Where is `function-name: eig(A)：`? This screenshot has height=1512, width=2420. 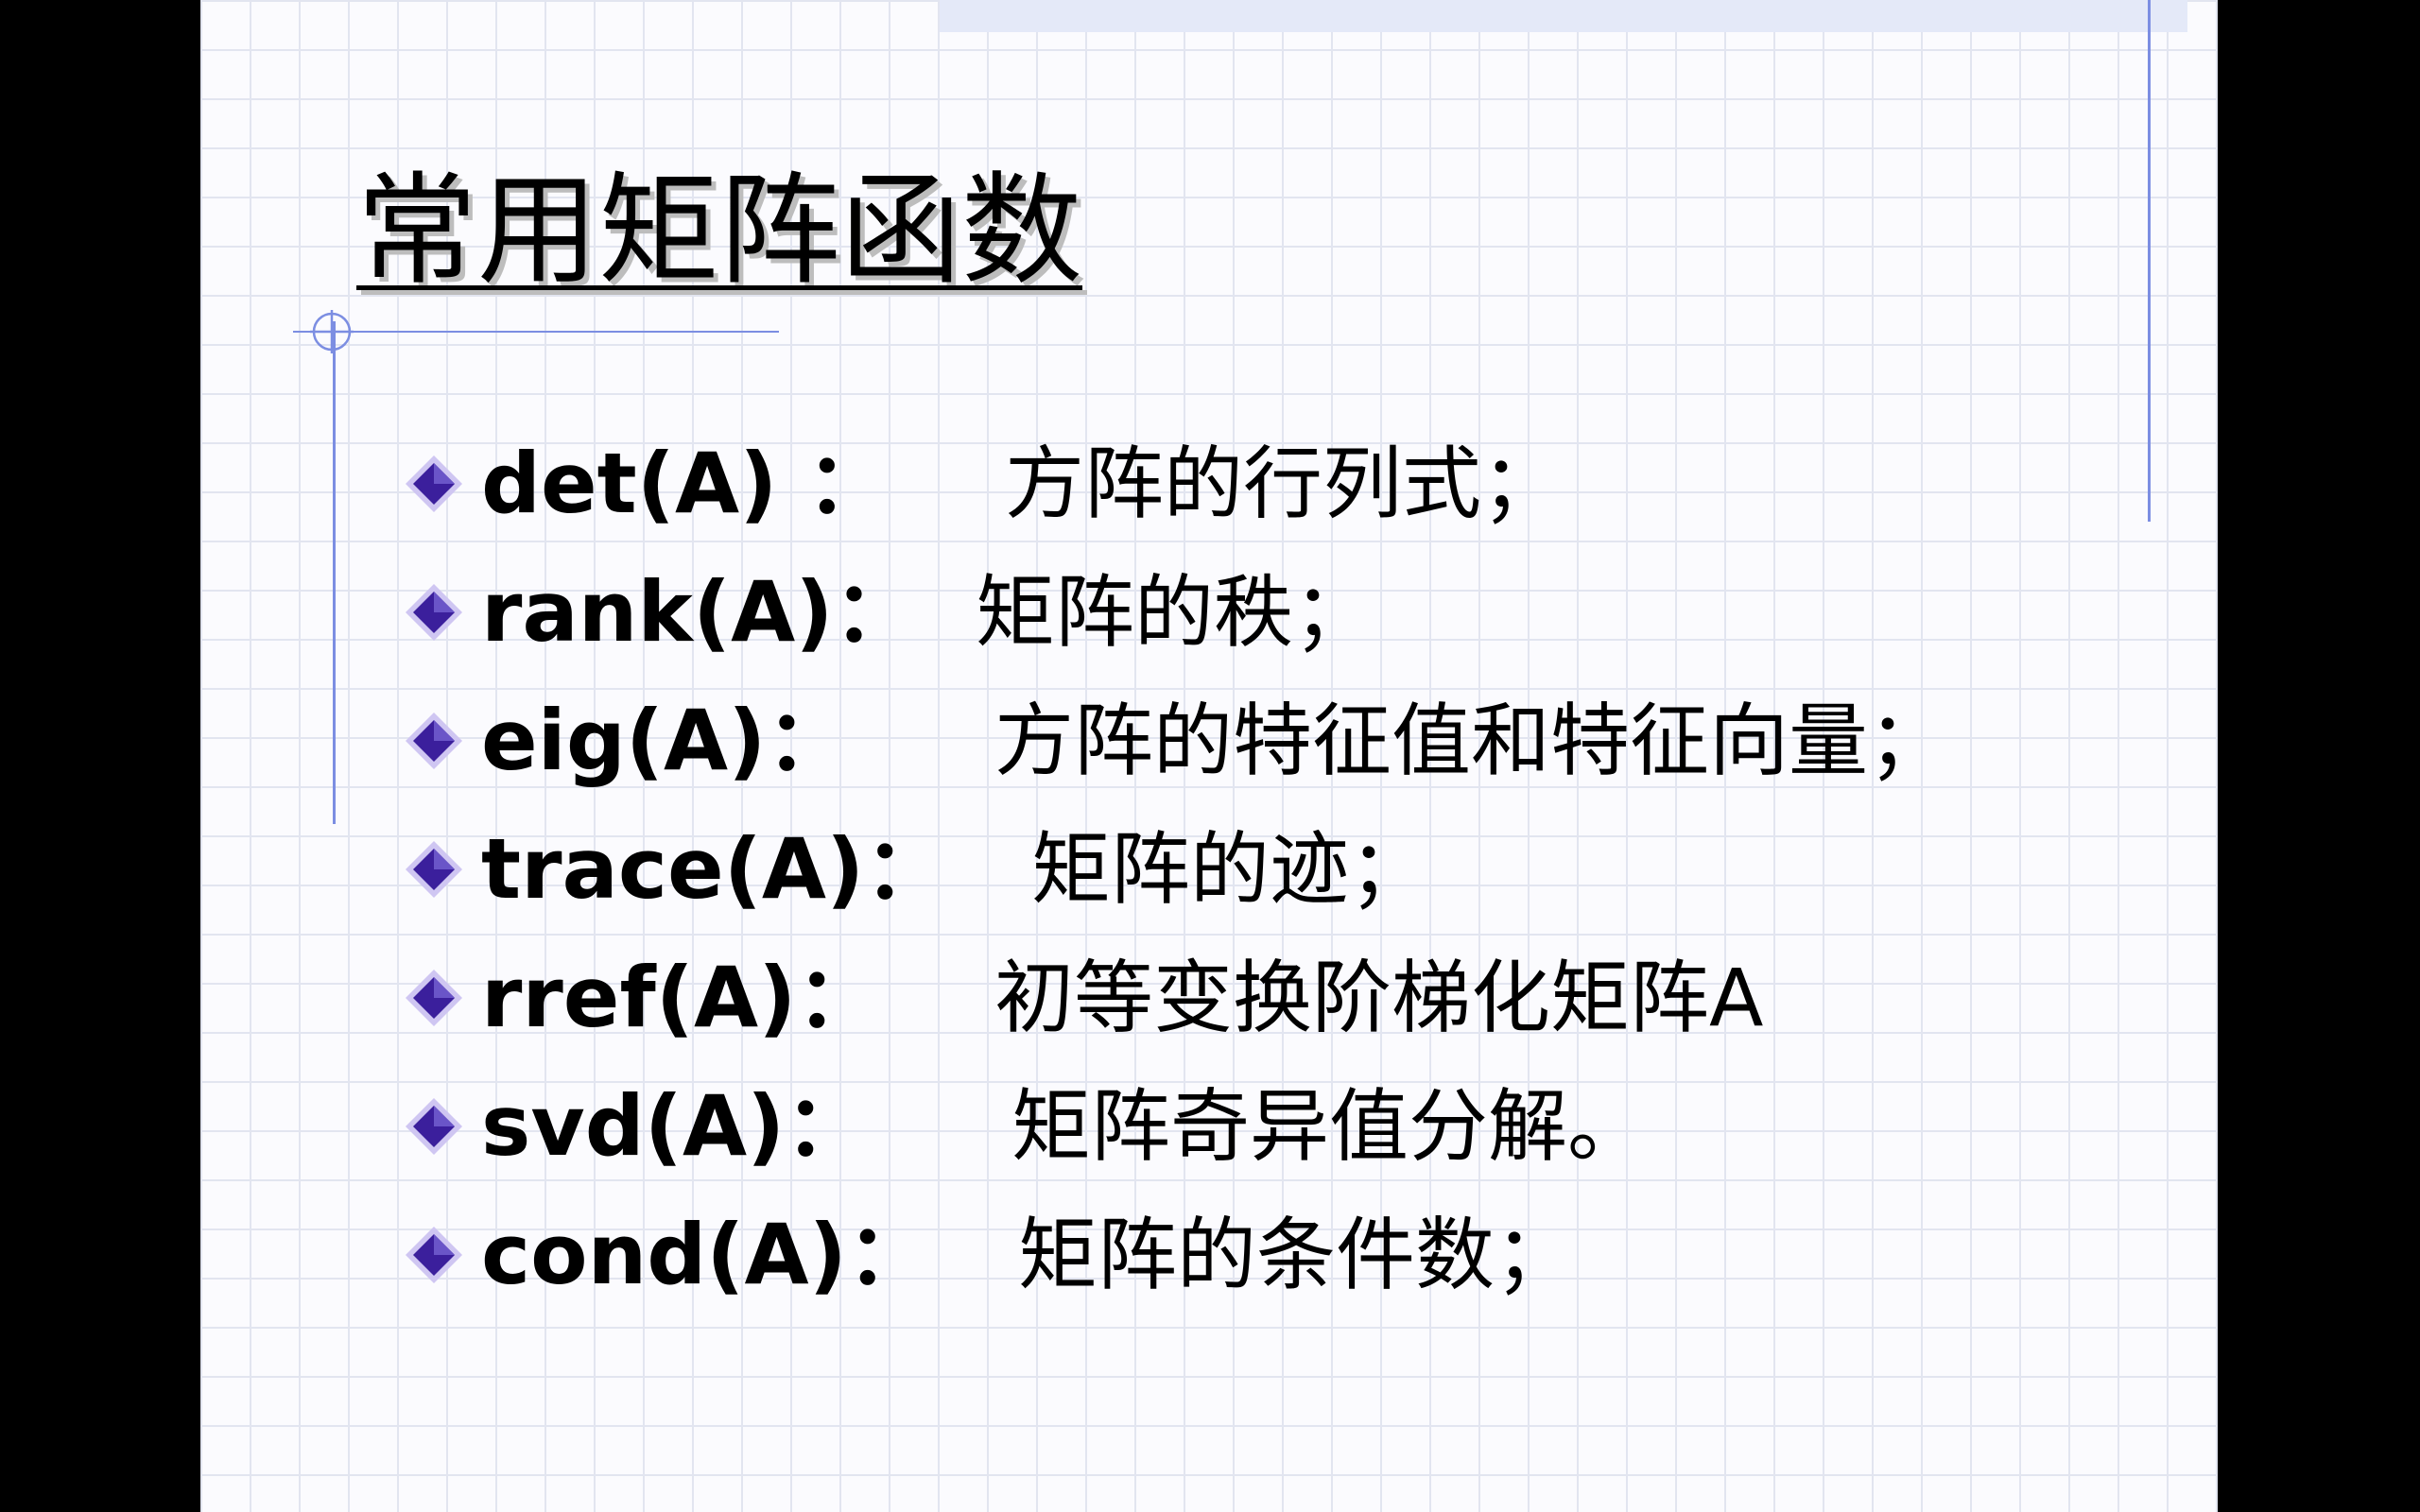
function-name: eig(A)： is located at coordinates (665, 740).